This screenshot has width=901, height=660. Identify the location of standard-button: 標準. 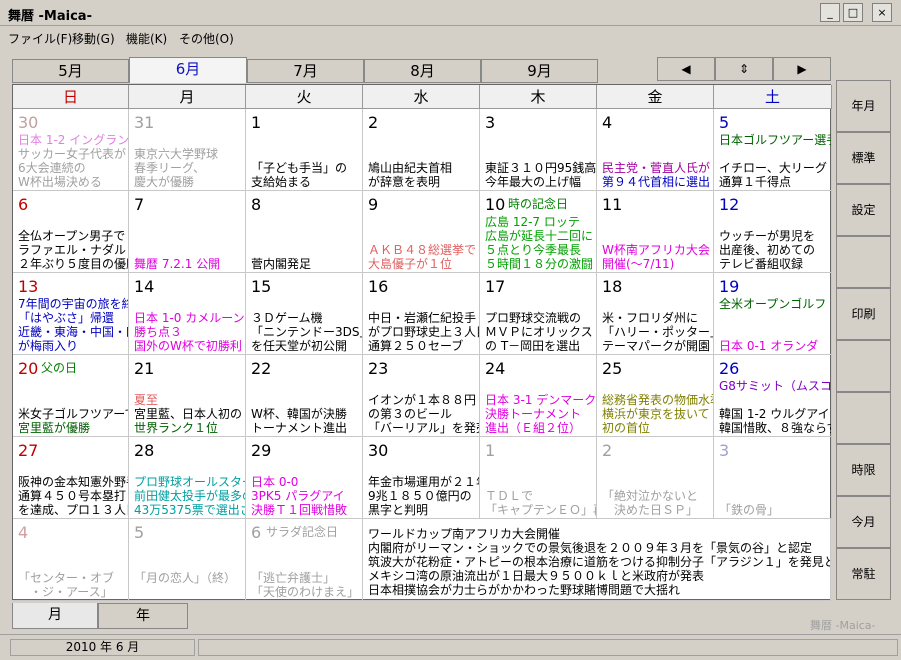
(863, 158).